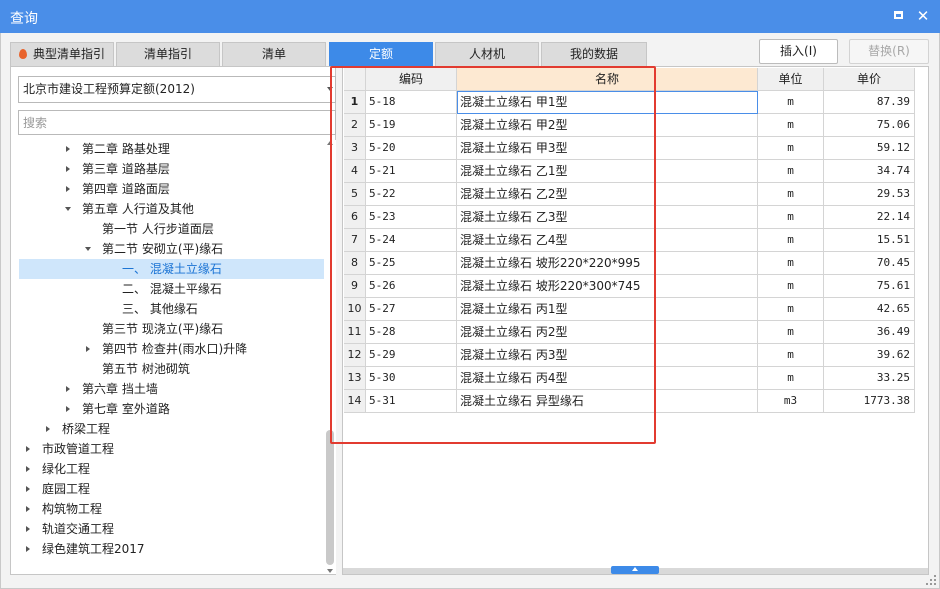 Image resolution: width=940 pixels, height=589 pixels. I want to click on tree-node: 第三节 现浇立(平)缘石, so click(171, 329).